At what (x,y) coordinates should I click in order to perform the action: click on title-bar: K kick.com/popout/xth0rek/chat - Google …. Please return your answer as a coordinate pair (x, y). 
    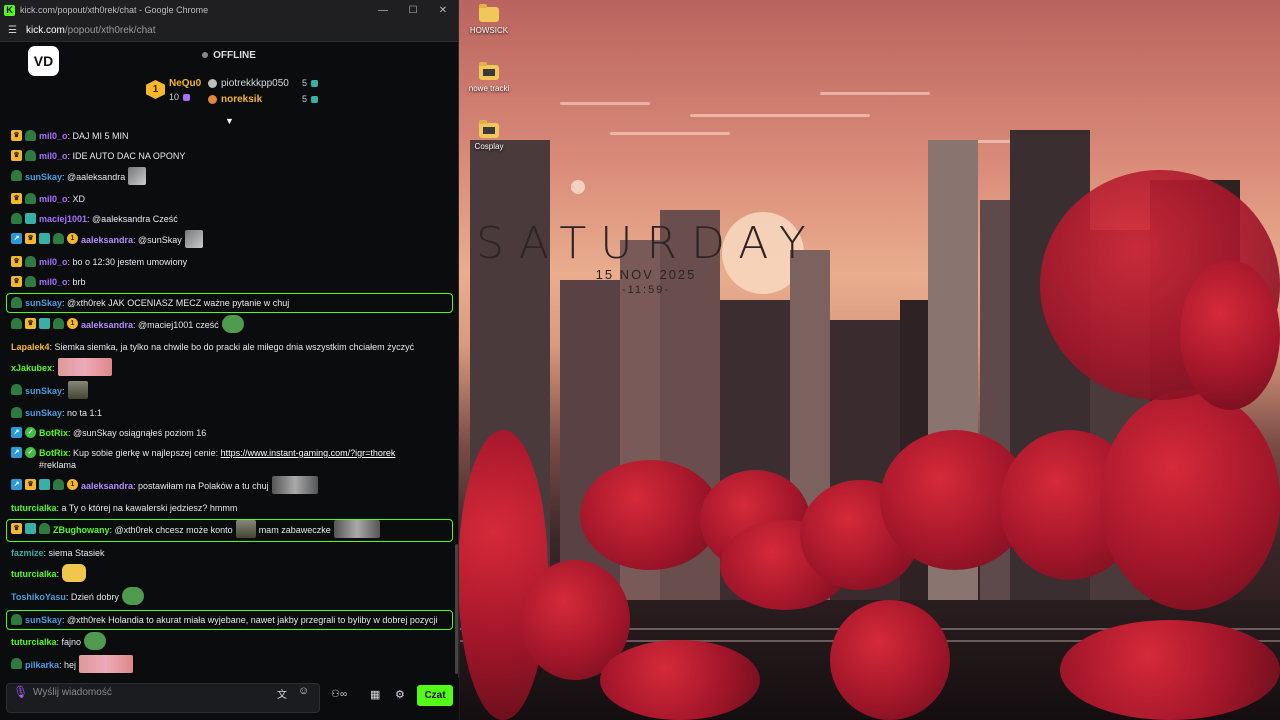
    Looking at the image, I should click on (229, 10).